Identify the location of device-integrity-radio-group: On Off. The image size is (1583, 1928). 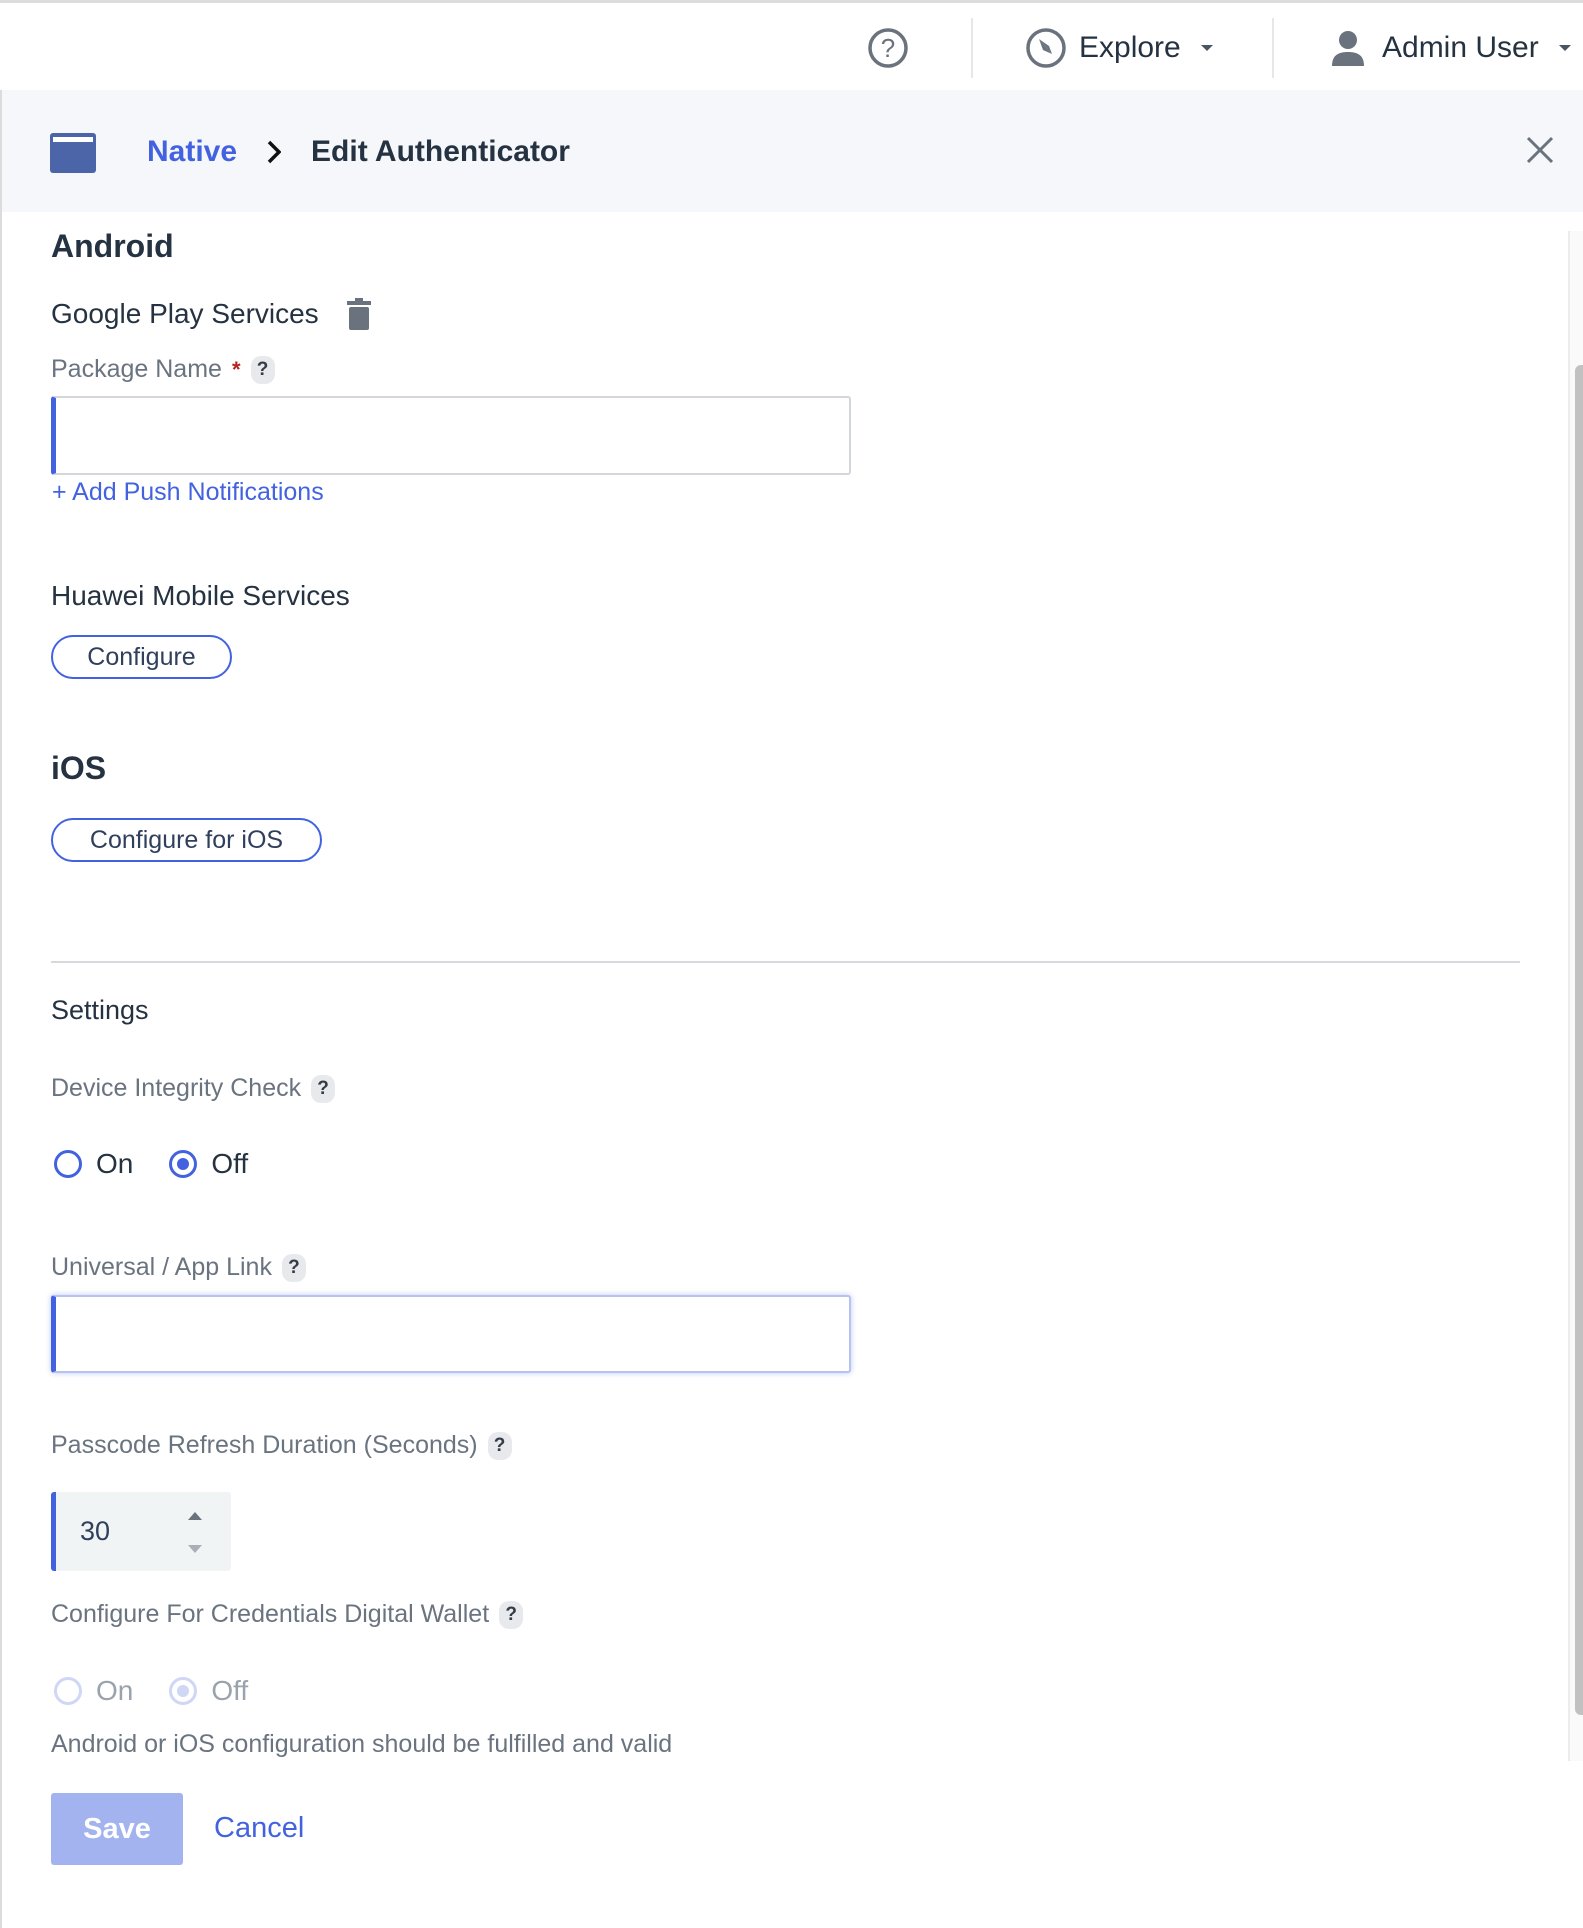
(169, 1164).